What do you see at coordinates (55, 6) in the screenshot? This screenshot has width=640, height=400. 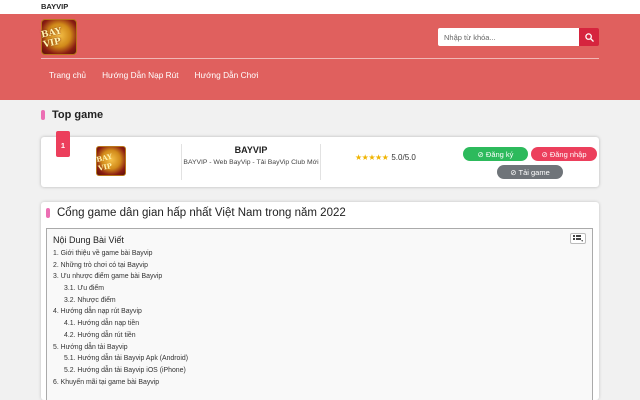 I see `site-name: BAYVIP` at bounding box center [55, 6].